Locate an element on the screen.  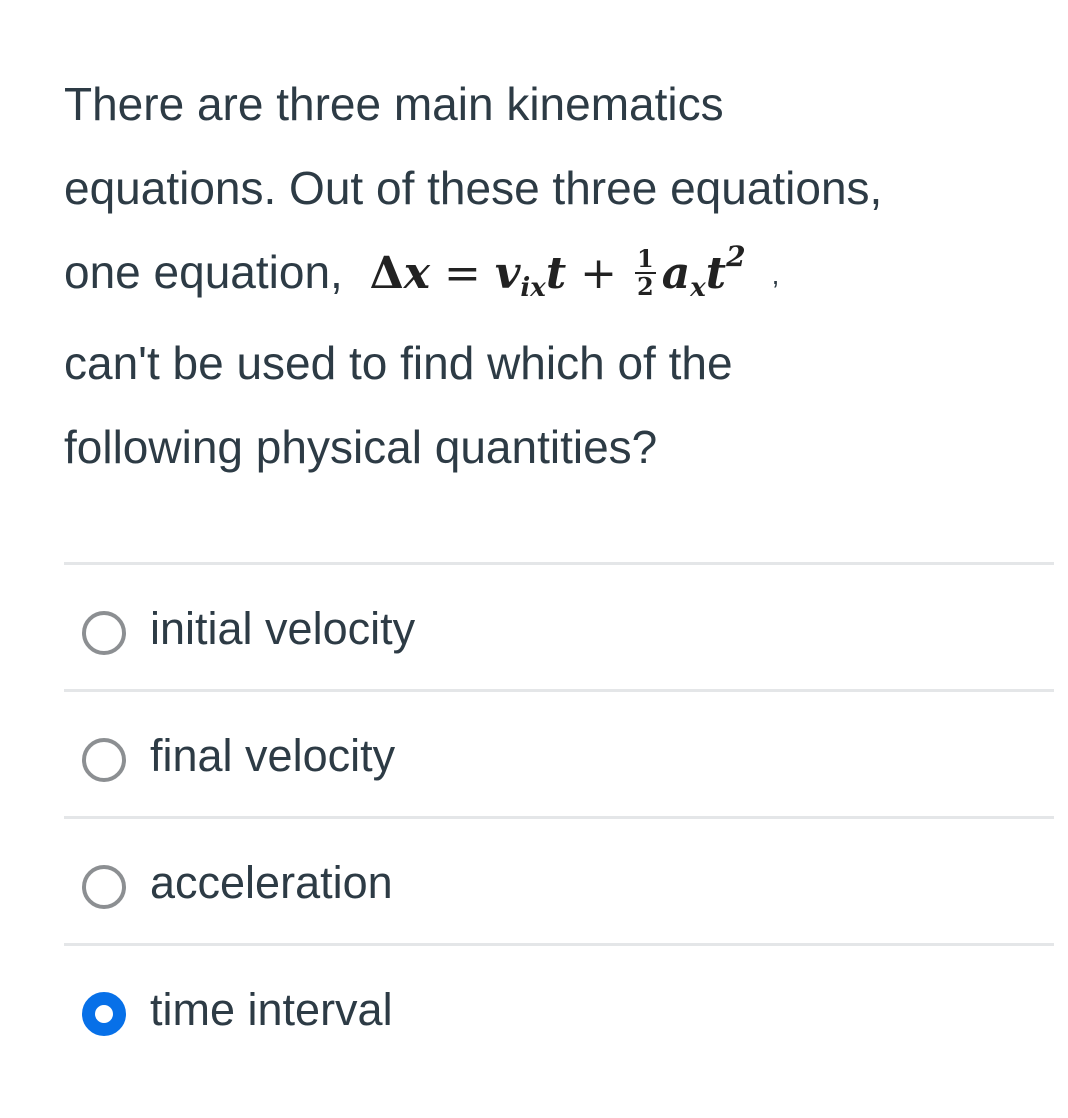
equation-x: x is located at coordinates (416, 273).